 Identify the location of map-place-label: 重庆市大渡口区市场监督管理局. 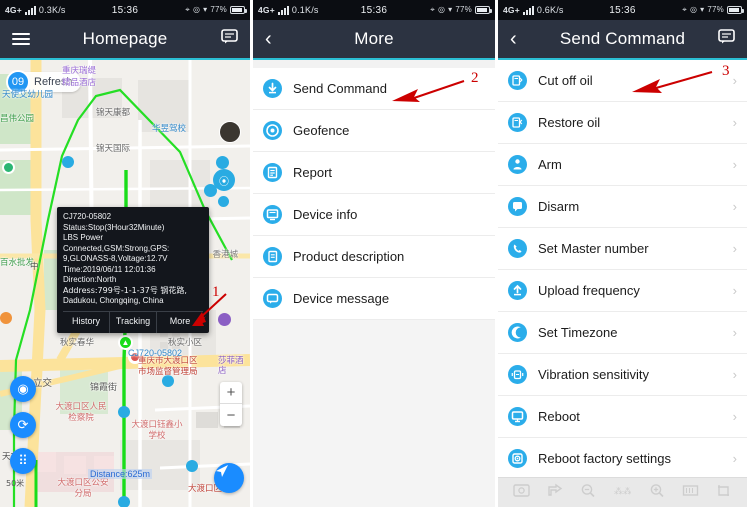
(168, 366).